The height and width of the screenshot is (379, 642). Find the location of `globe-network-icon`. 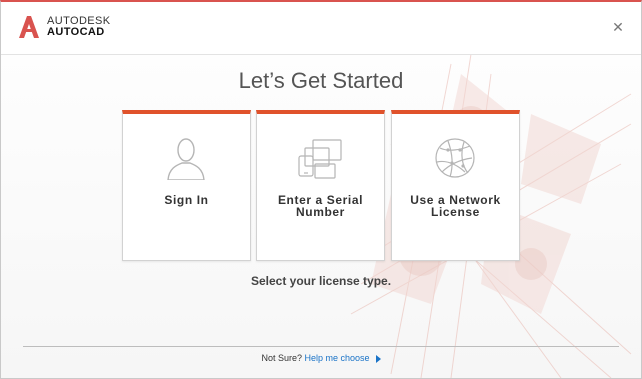

globe-network-icon is located at coordinates (455, 158).